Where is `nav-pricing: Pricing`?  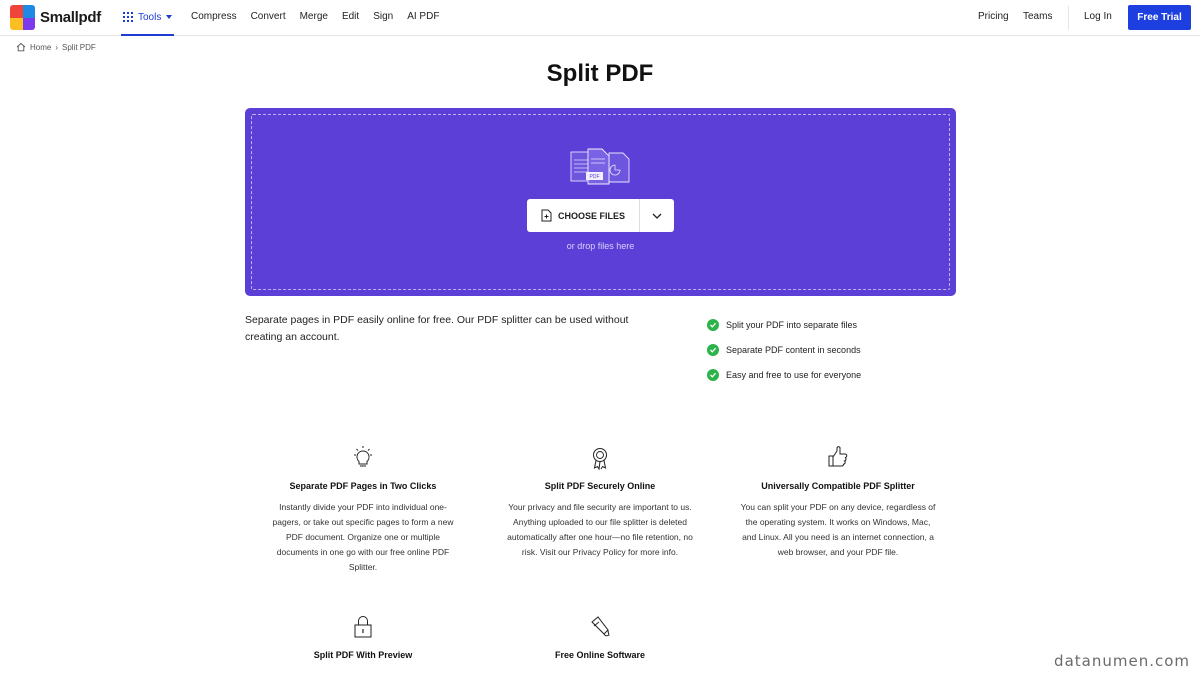 nav-pricing: Pricing is located at coordinates (993, 16).